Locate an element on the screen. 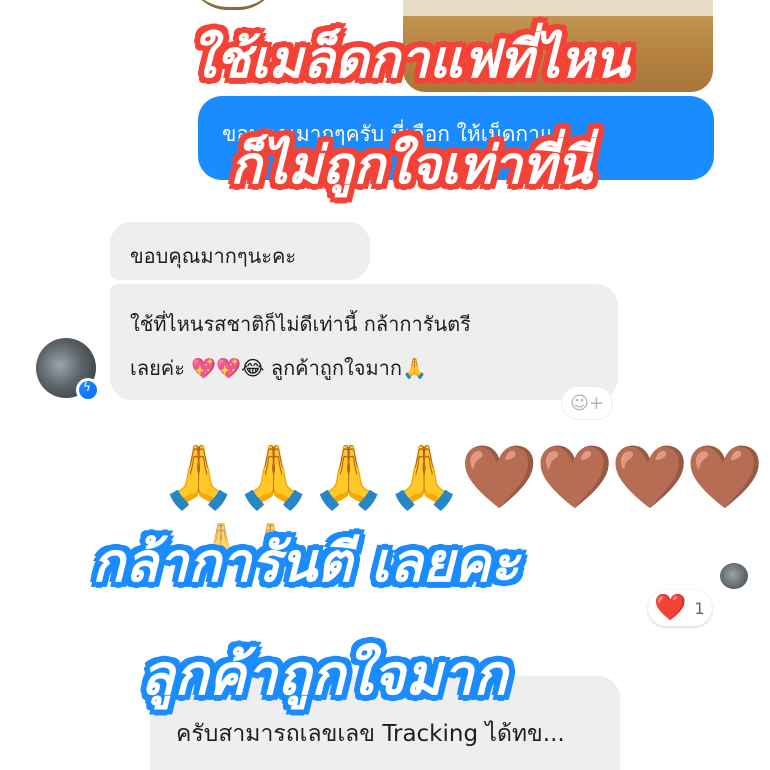 The height and width of the screenshot is (770, 770). read-receipt-avatar is located at coordinates (734, 576).